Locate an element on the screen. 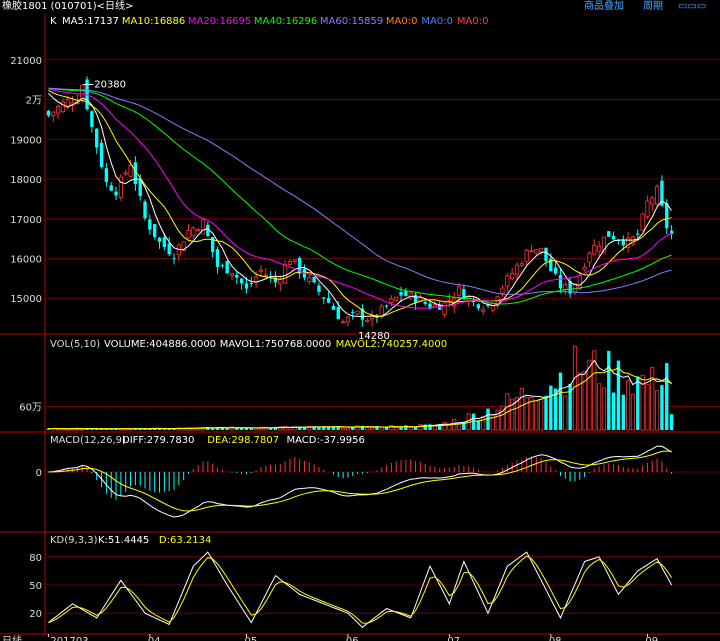 Image resolution: width=720 pixels, height=641 pixels. price-tick-label: 16000 is located at coordinates (26, 259).